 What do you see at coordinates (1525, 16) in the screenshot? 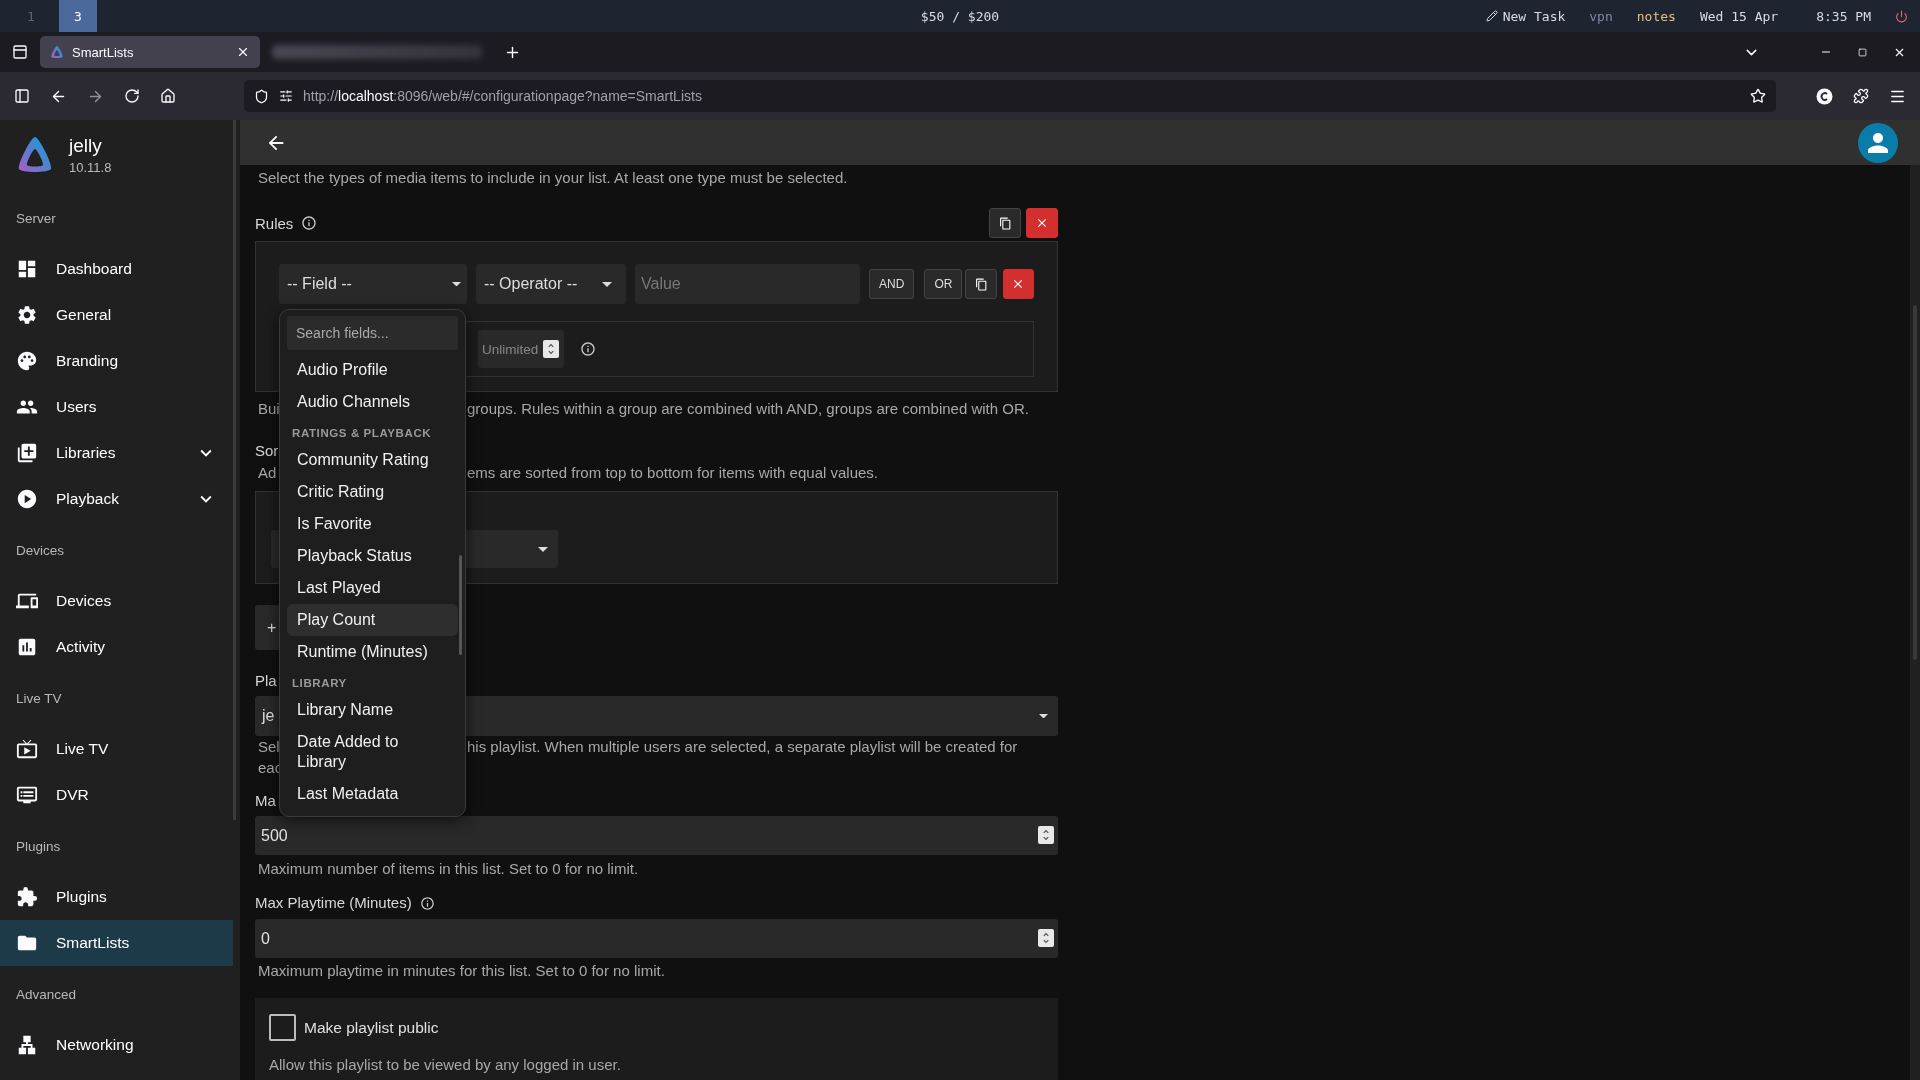
I see `new-task-button: New Task` at bounding box center [1525, 16].